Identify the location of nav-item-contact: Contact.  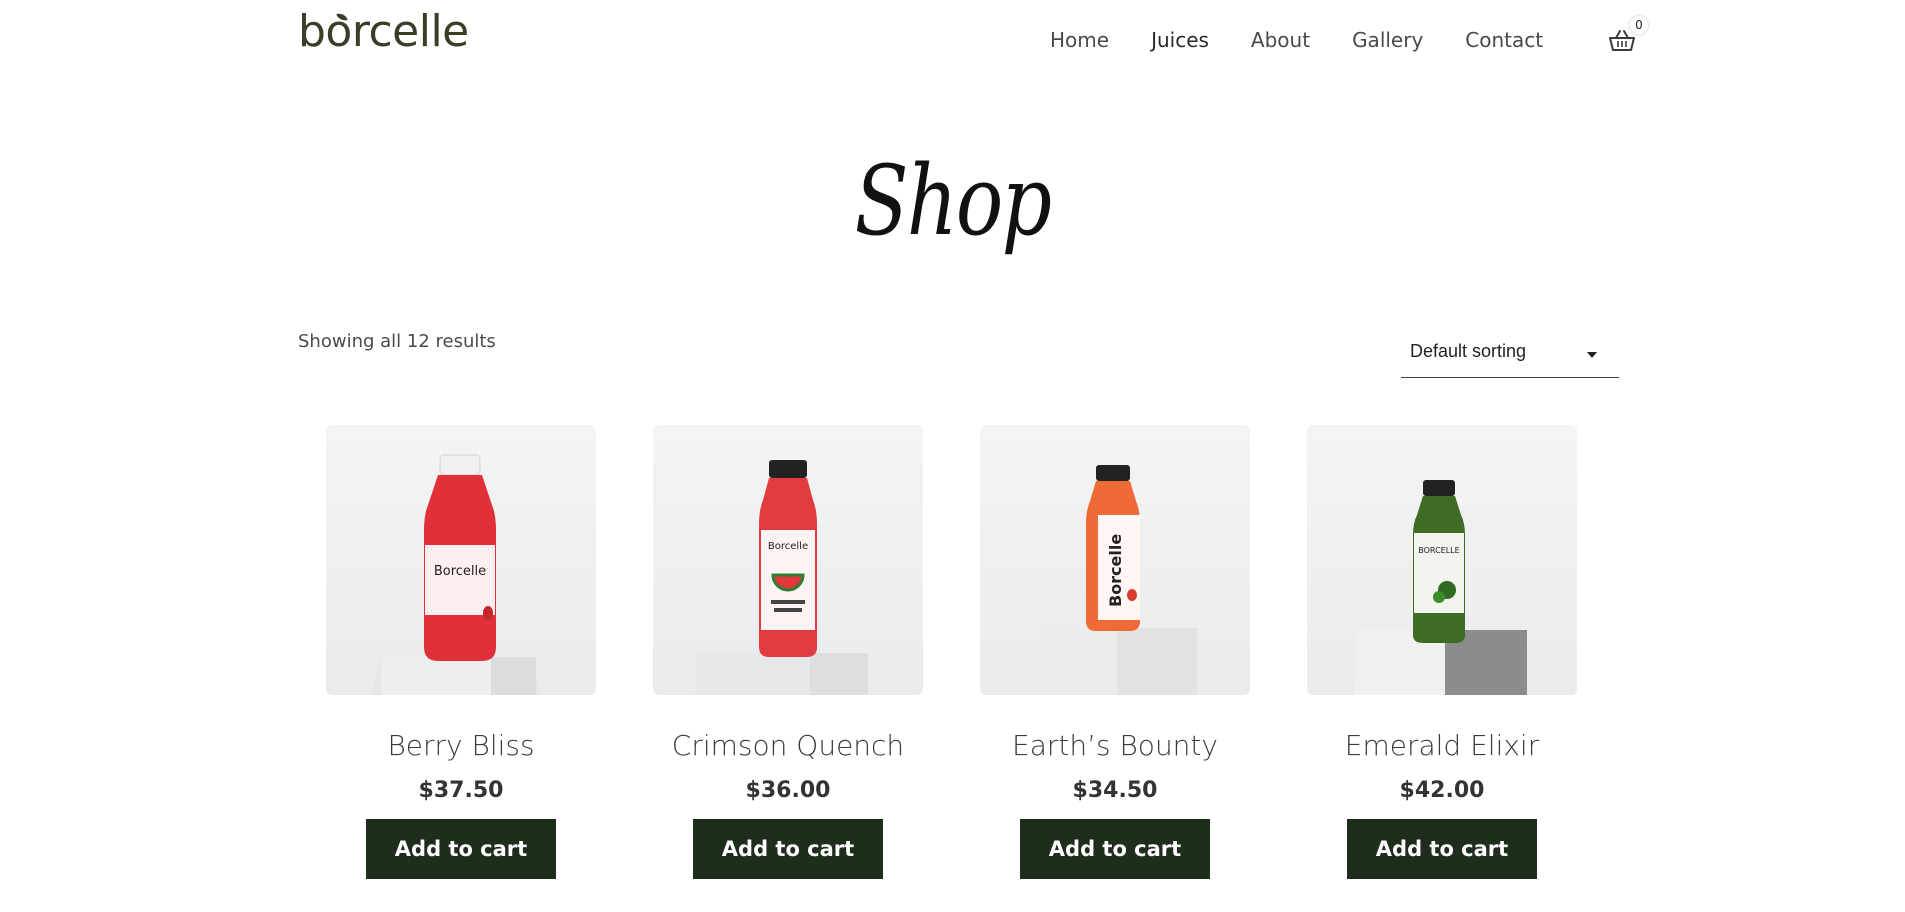
(1504, 40).